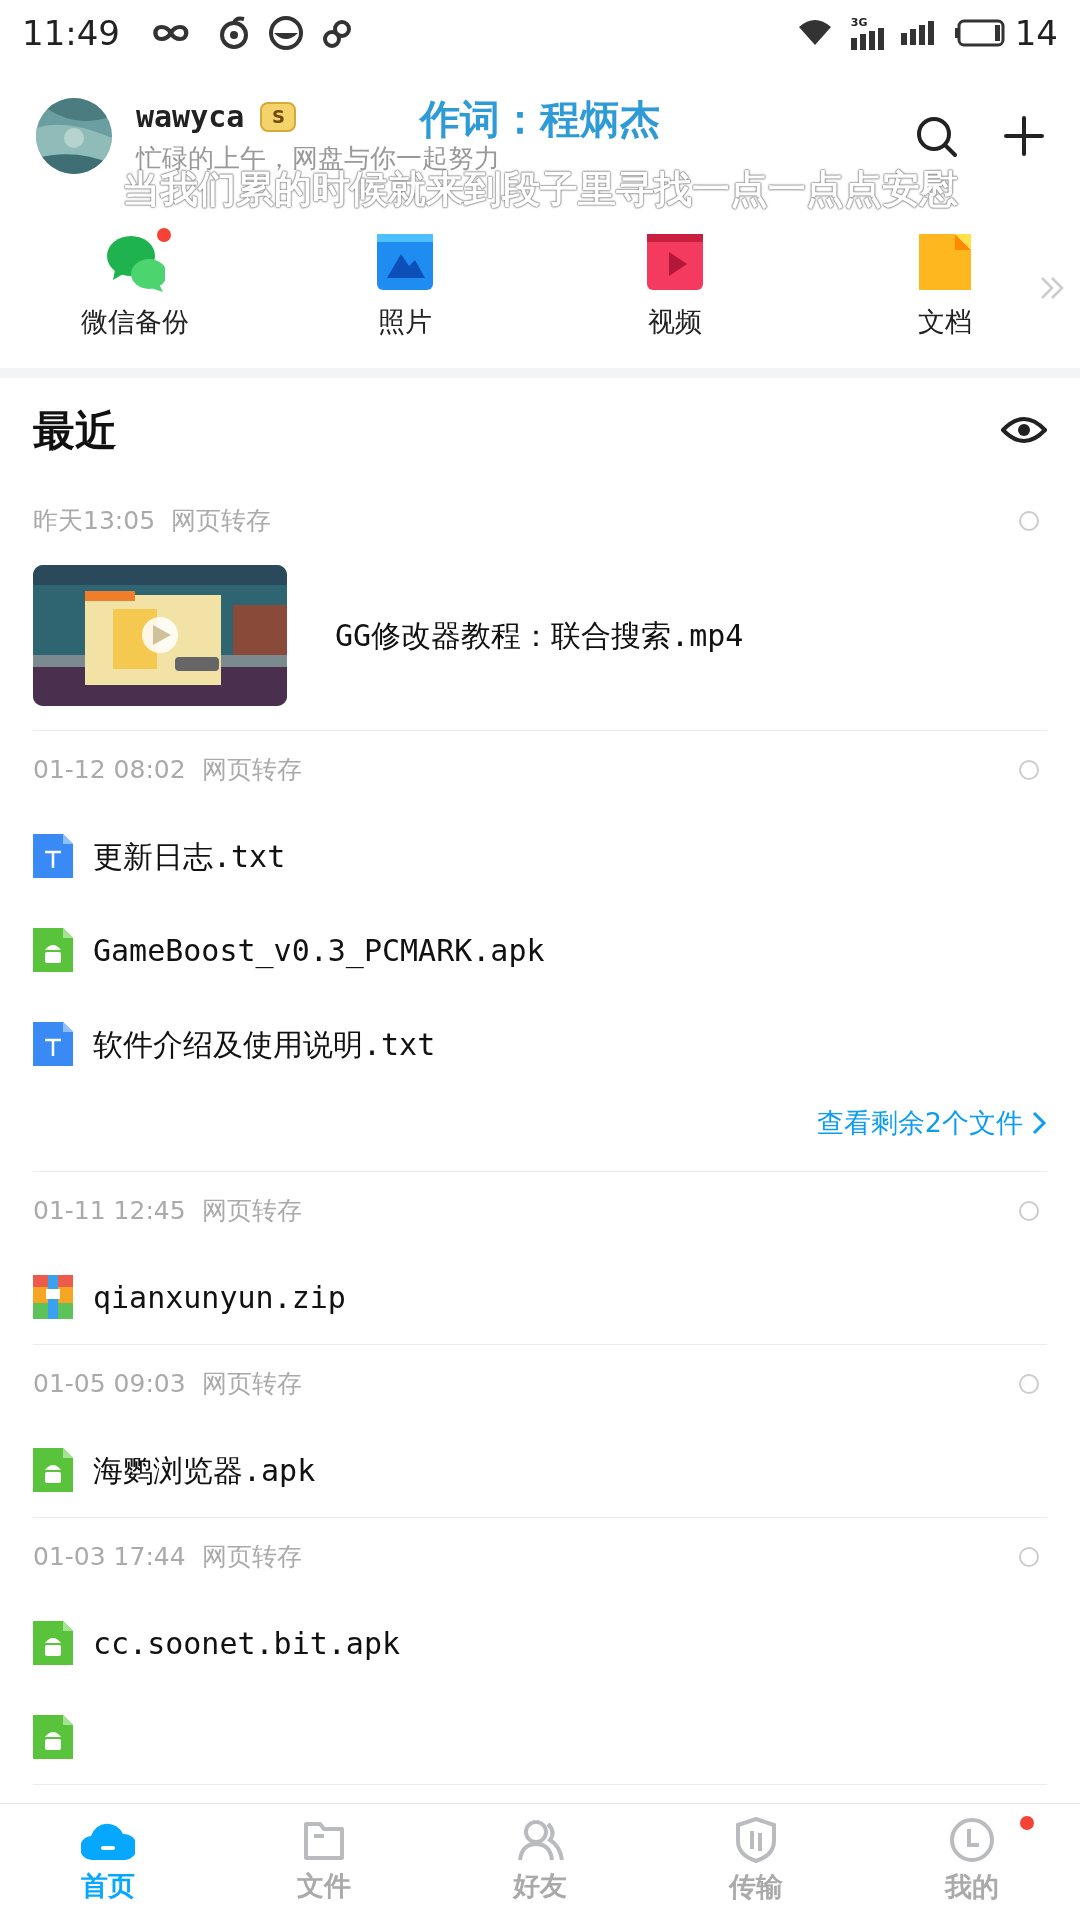 This screenshot has width=1080, height=1920. I want to click on upload-time: 01-05 09:03, so click(109, 1384).